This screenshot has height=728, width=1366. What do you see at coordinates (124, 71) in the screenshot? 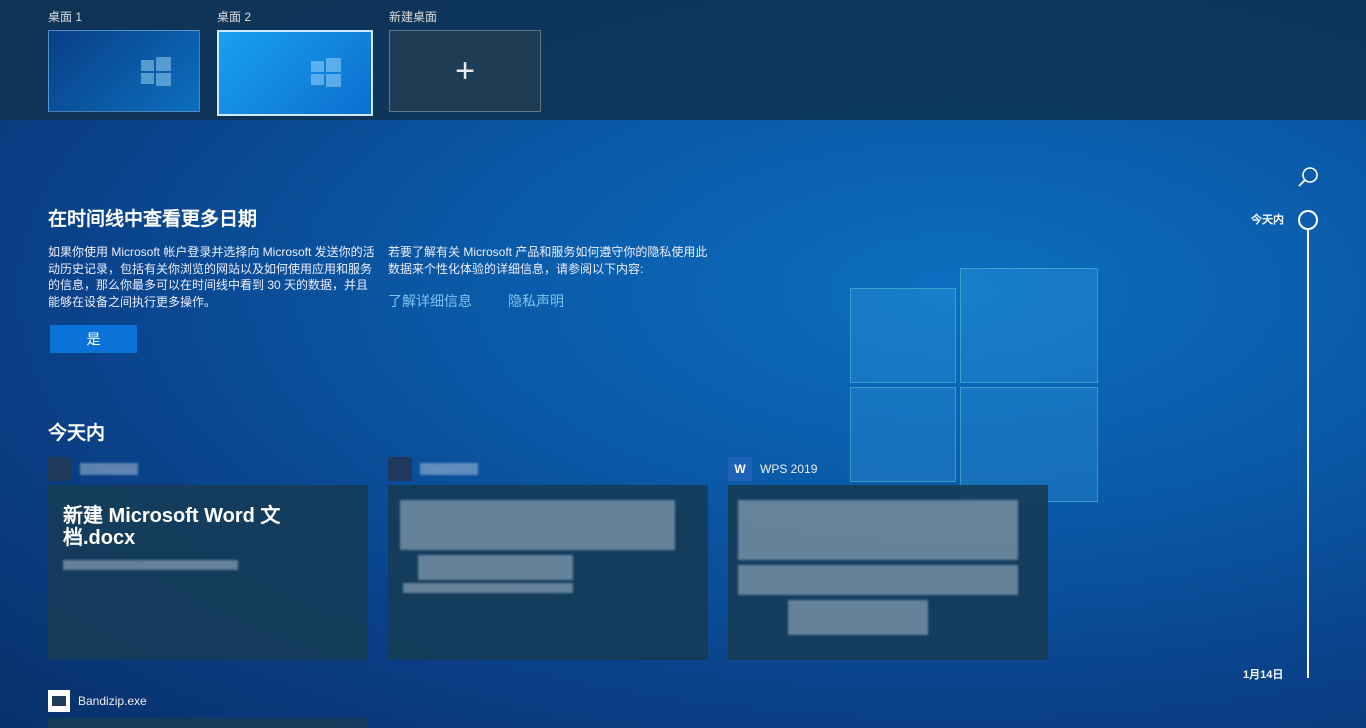
I see `desktop-1-thumbnail` at bounding box center [124, 71].